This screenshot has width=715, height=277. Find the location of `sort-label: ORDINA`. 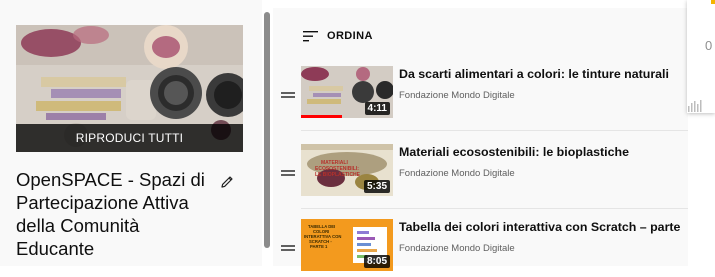

sort-label: ORDINA is located at coordinates (350, 36).